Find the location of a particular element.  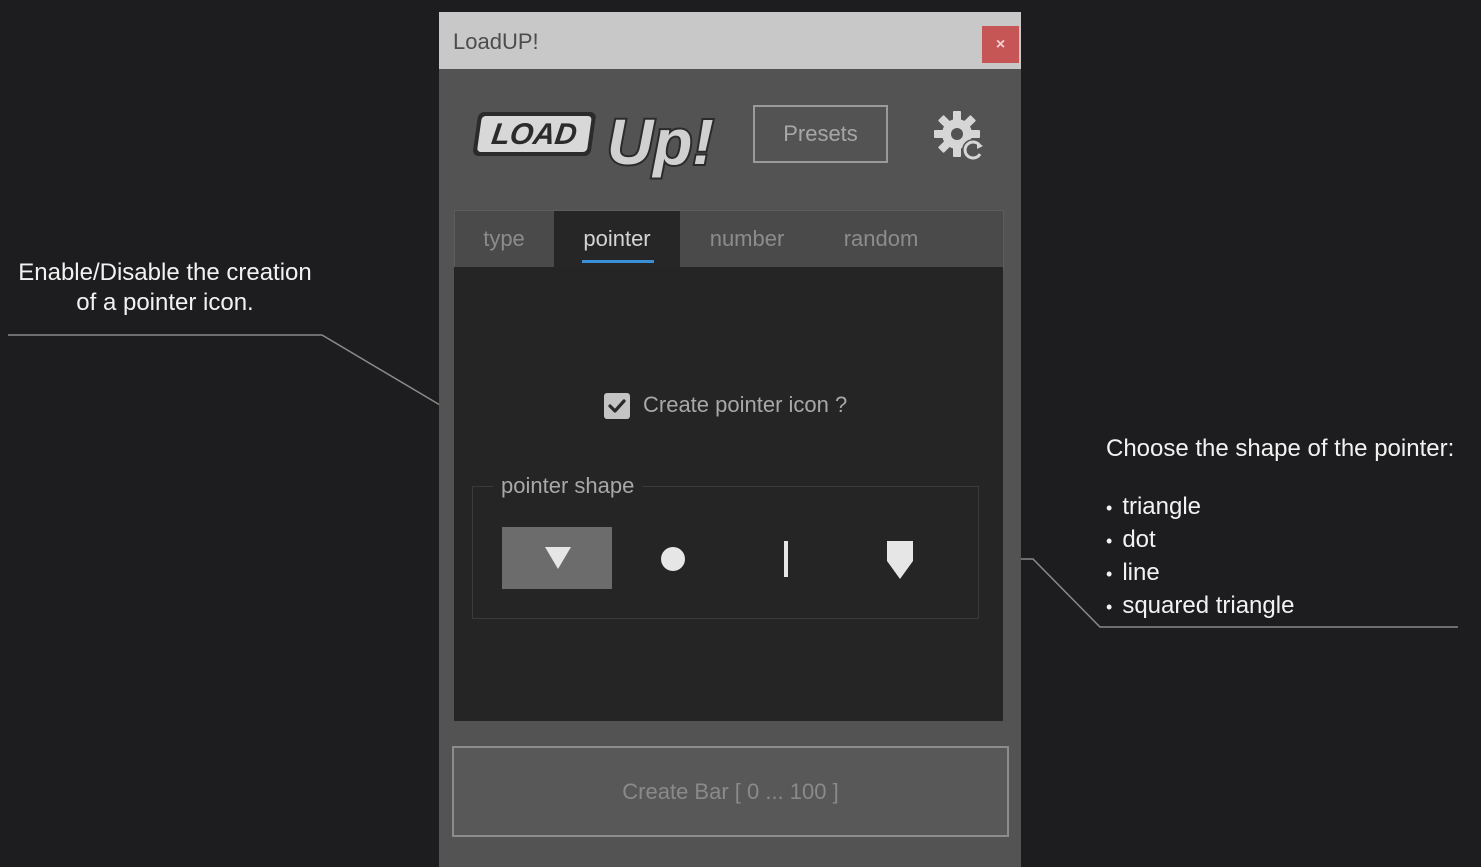

list-item: squared triangle is located at coordinates (1291, 606).